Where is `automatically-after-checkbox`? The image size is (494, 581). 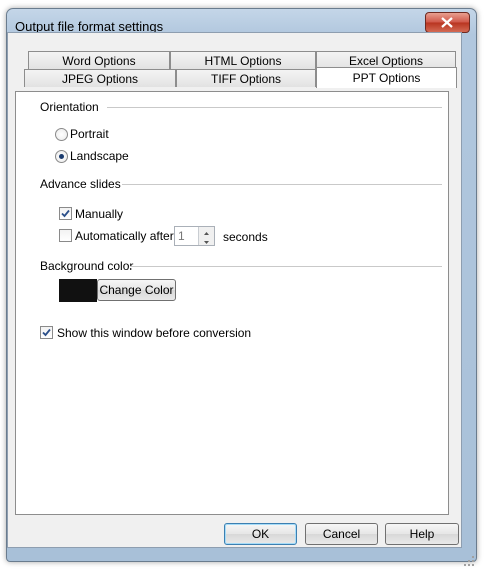 automatically-after-checkbox is located at coordinates (65, 235).